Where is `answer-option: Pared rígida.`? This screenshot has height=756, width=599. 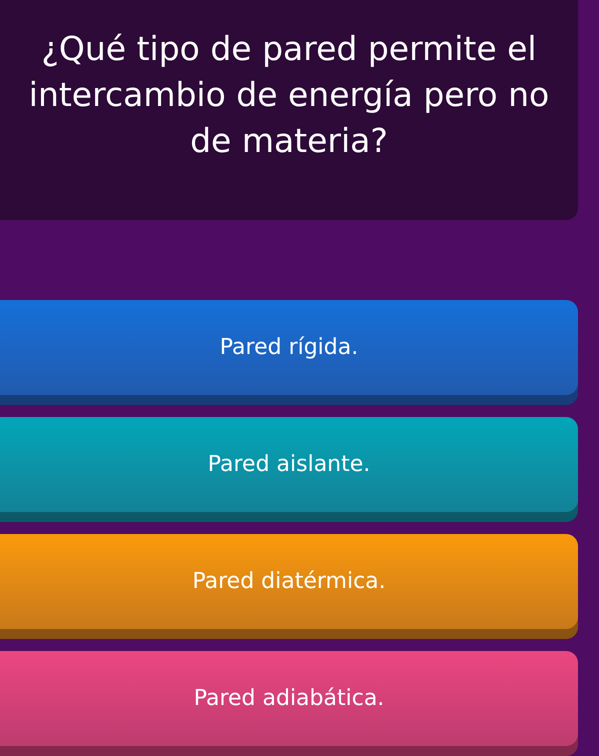
answer-option: Pared rígida. is located at coordinates (289, 352).